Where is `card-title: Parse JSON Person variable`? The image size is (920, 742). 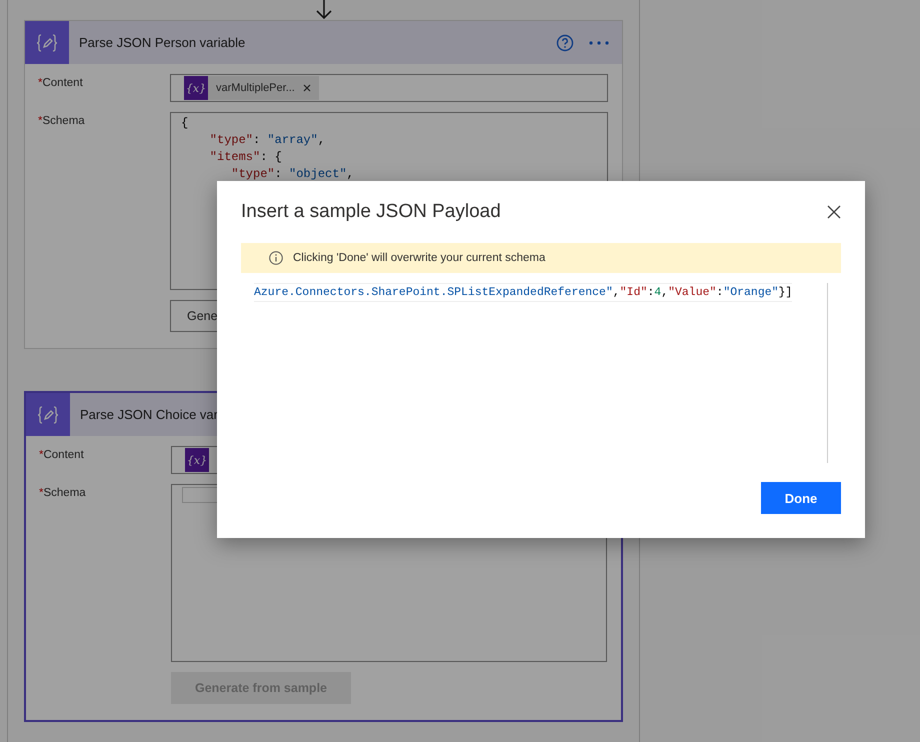
card-title: Parse JSON Person variable is located at coordinates (162, 42).